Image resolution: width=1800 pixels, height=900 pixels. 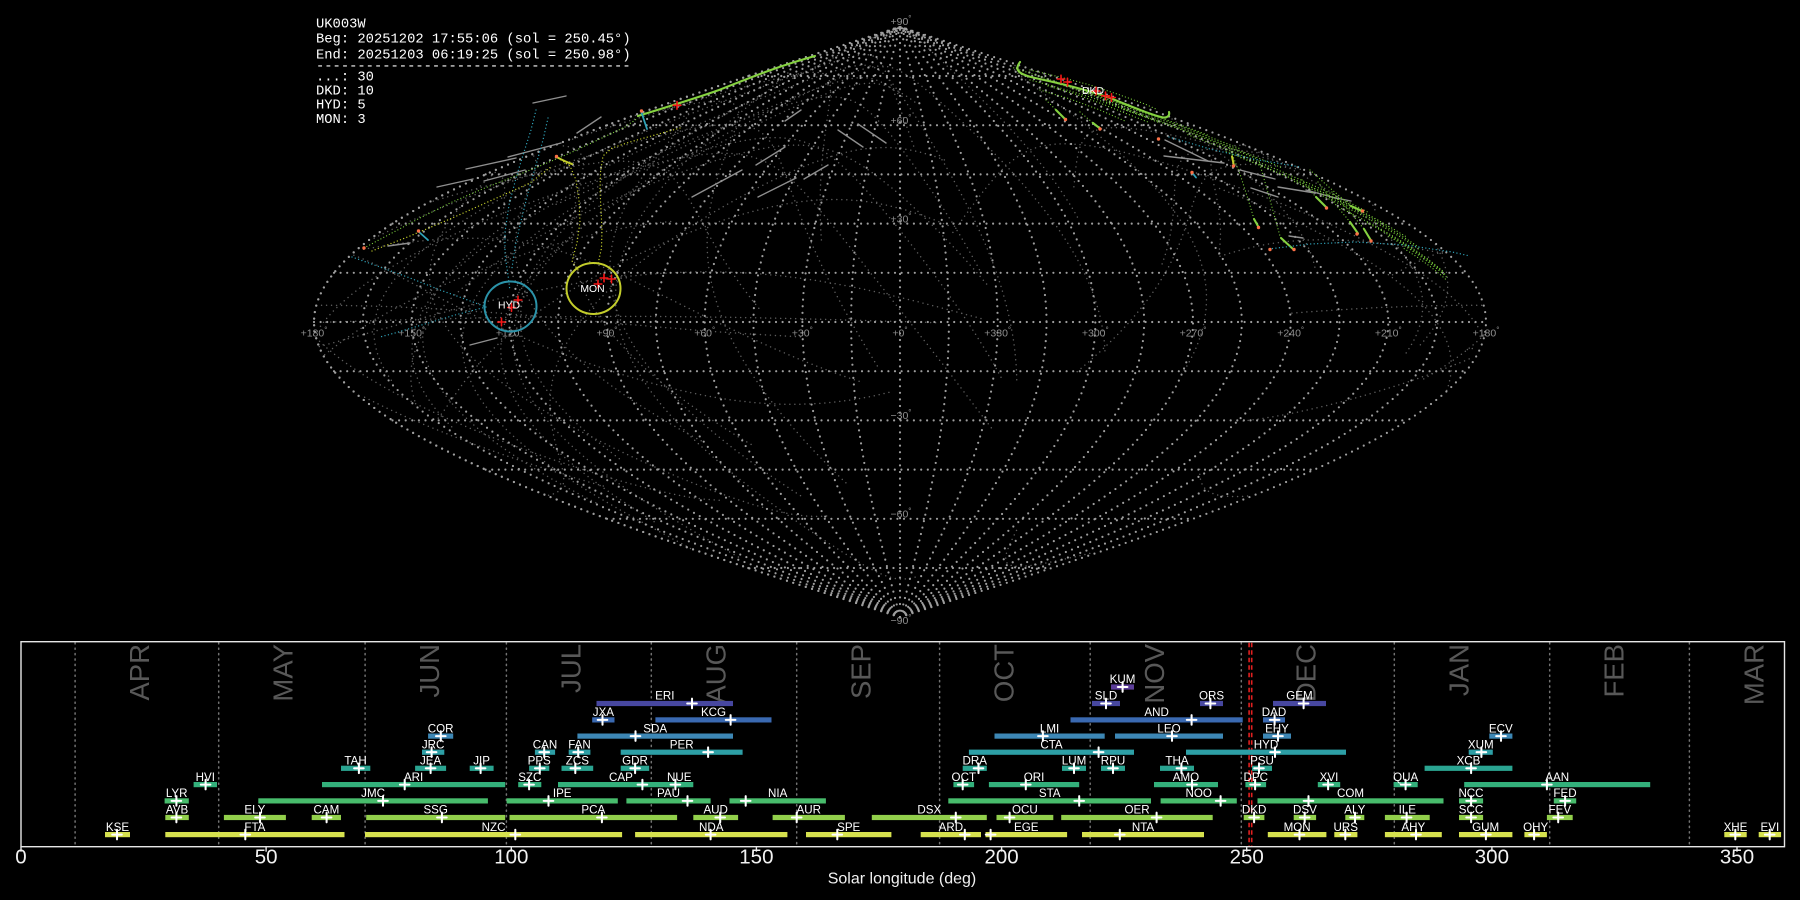 What do you see at coordinates (1143, 827) in the screenshot?
I see `svg-text: NTA` at bounding box center [1143, 827].